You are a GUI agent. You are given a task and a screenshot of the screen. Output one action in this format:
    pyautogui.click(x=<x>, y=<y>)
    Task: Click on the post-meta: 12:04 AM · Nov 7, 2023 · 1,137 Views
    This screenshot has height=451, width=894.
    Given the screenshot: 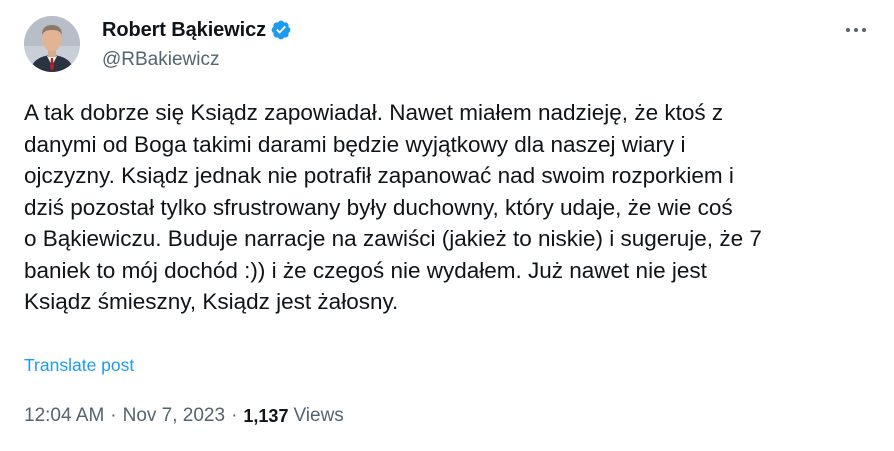 What is the action you would take?
    pyautogui.click(x=184, y=416)
    